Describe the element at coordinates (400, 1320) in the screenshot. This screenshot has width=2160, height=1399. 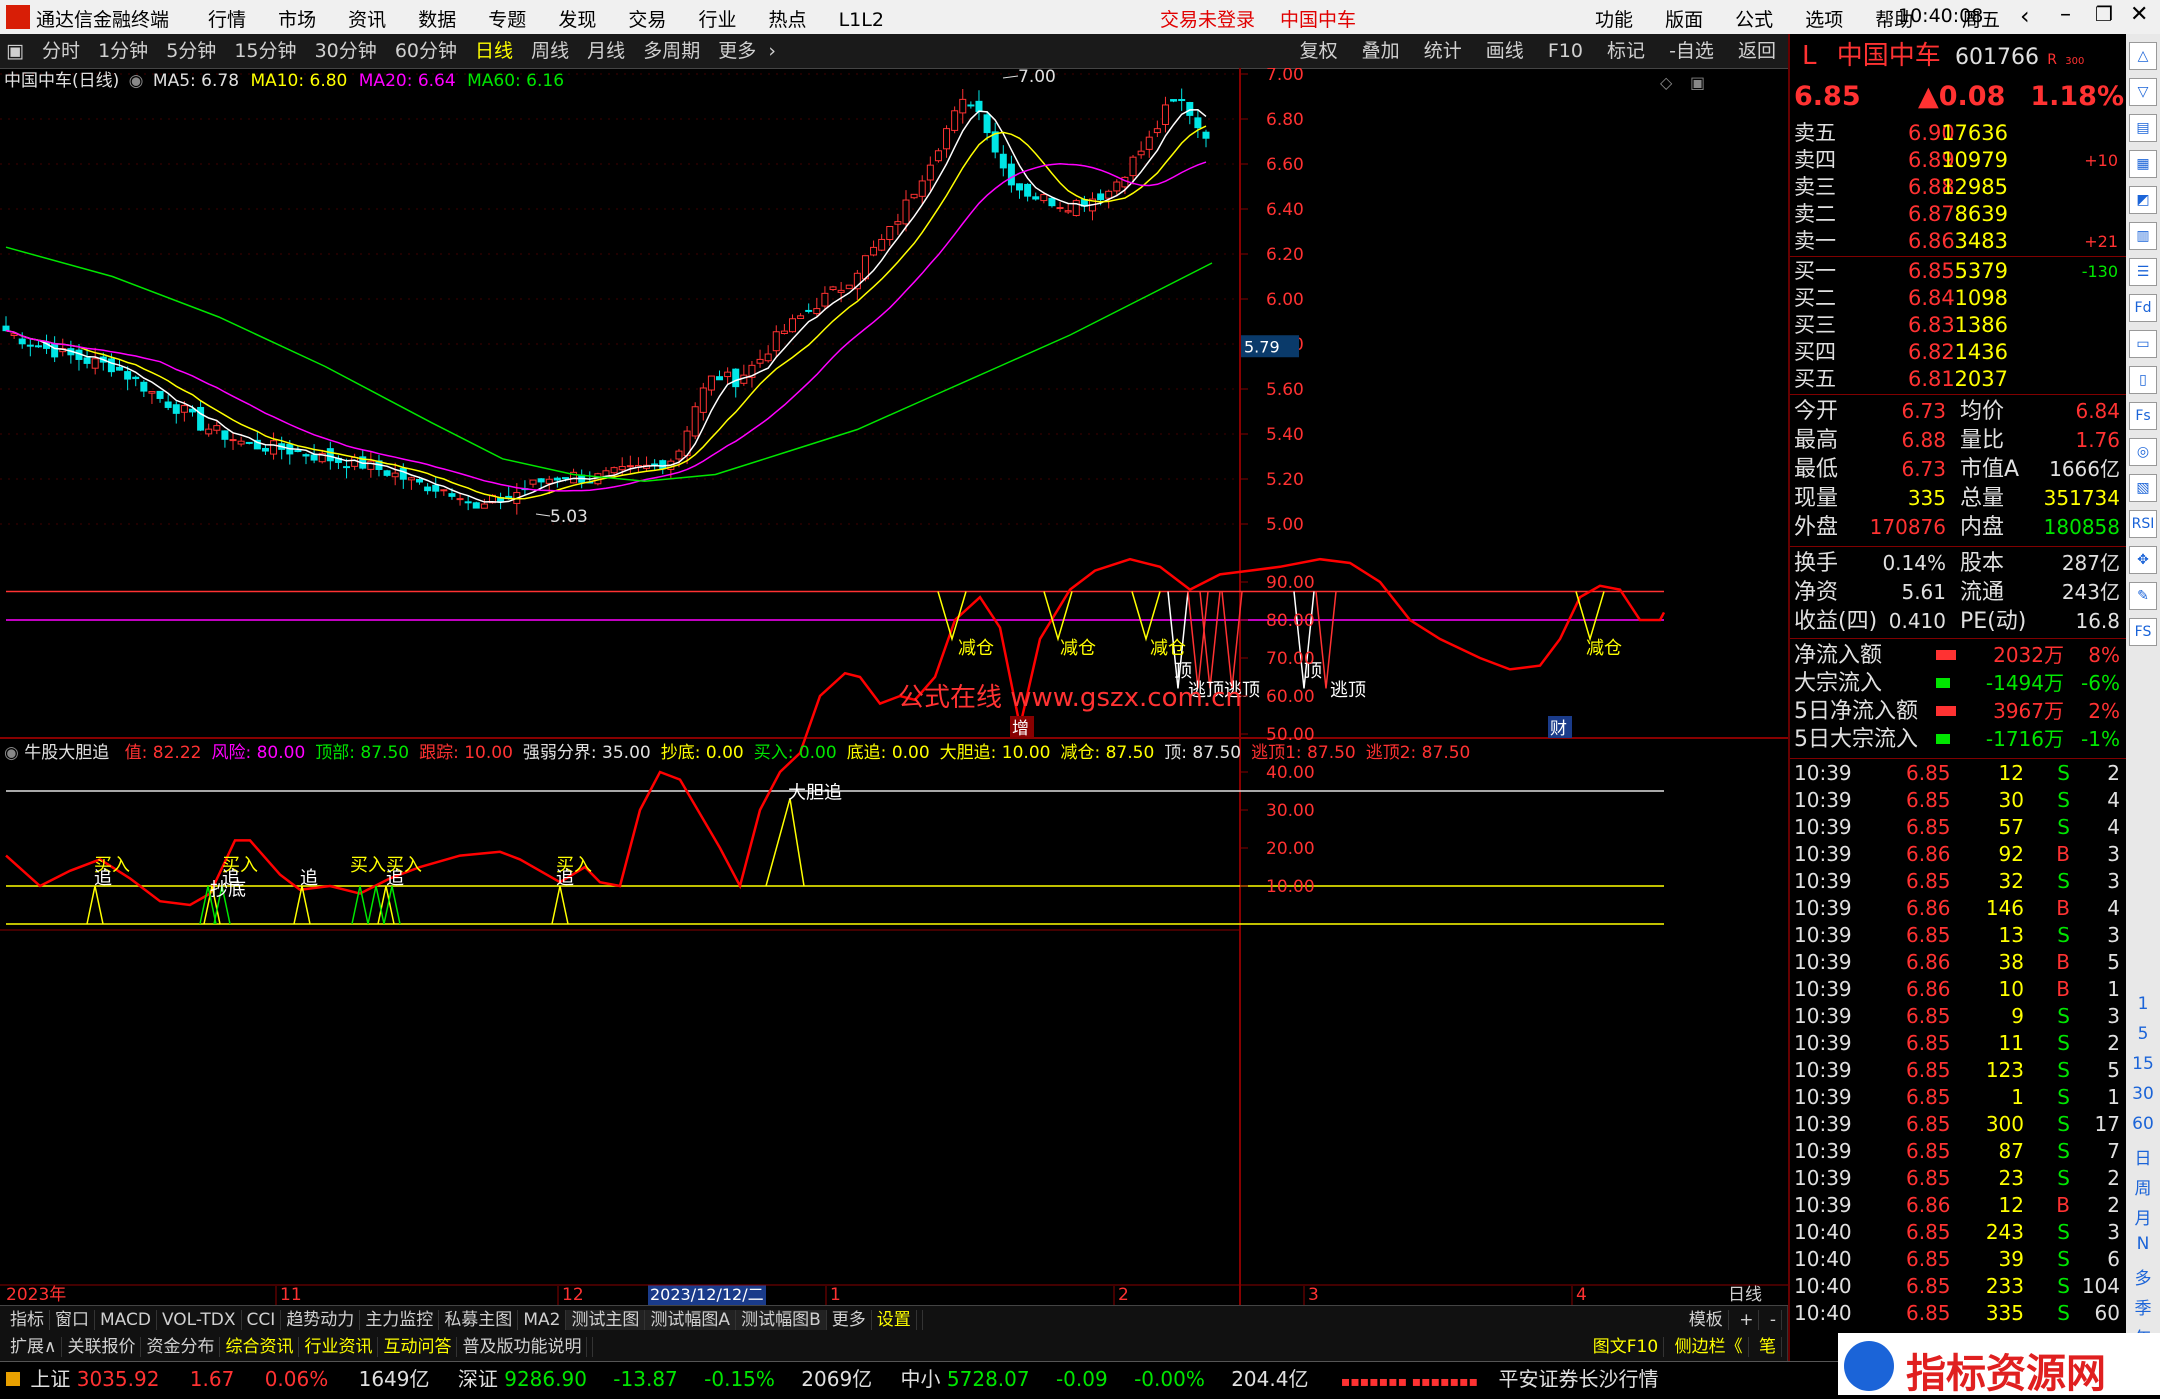
I see `indicator-tab: 主力监控` at that location.